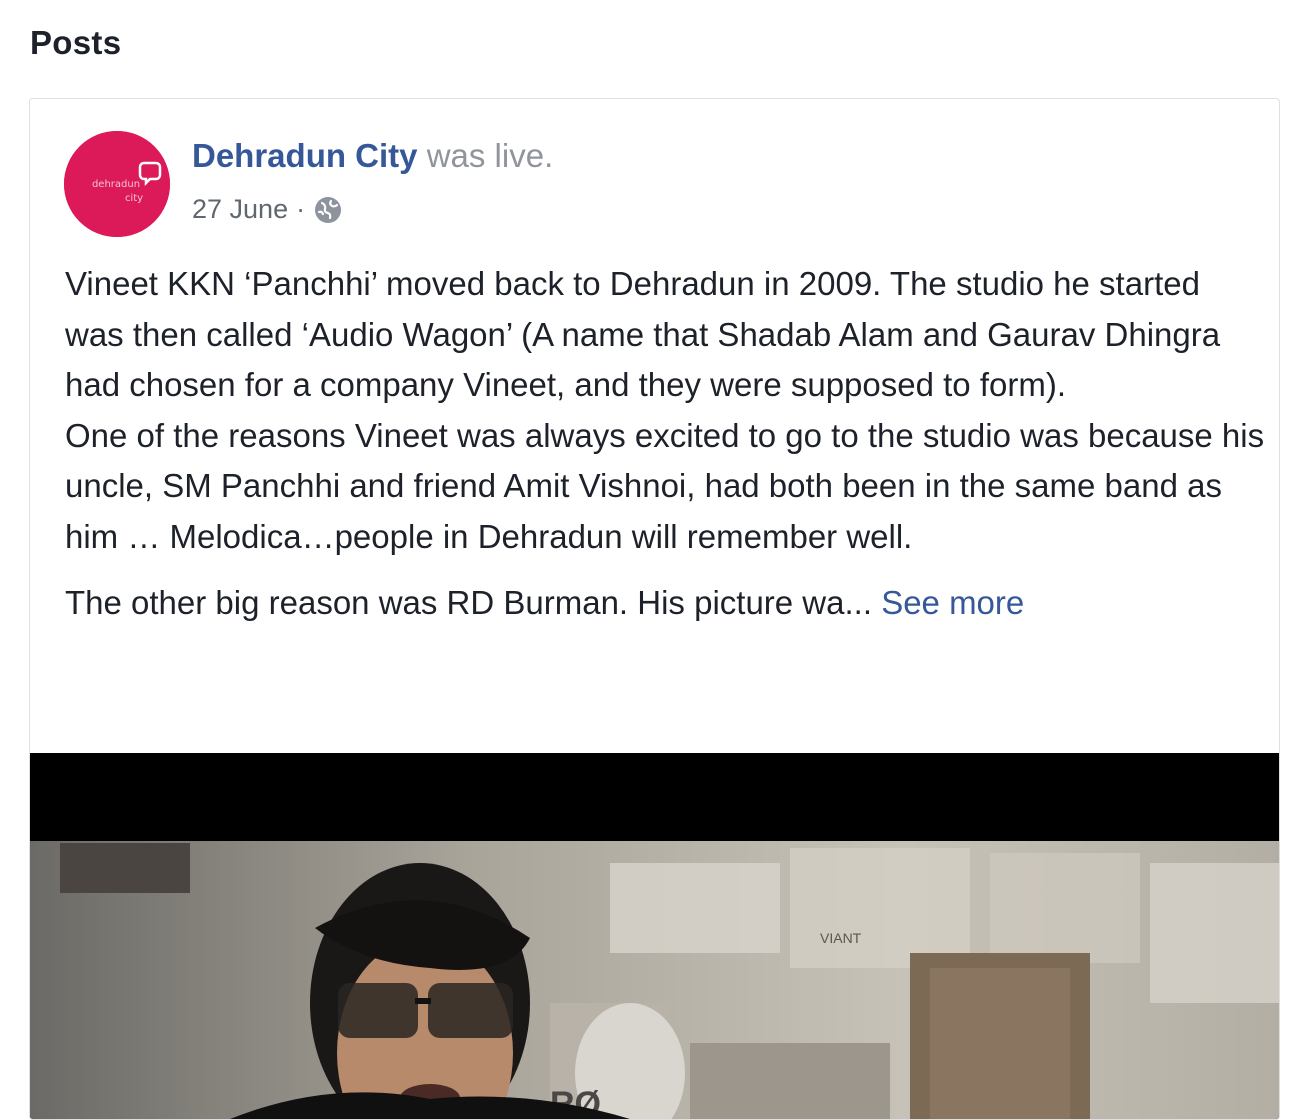  What do you see at coordinates (240, 209) in the screenshot?
I see `post-date-link: 27 June` at bounding box center [240, 209].